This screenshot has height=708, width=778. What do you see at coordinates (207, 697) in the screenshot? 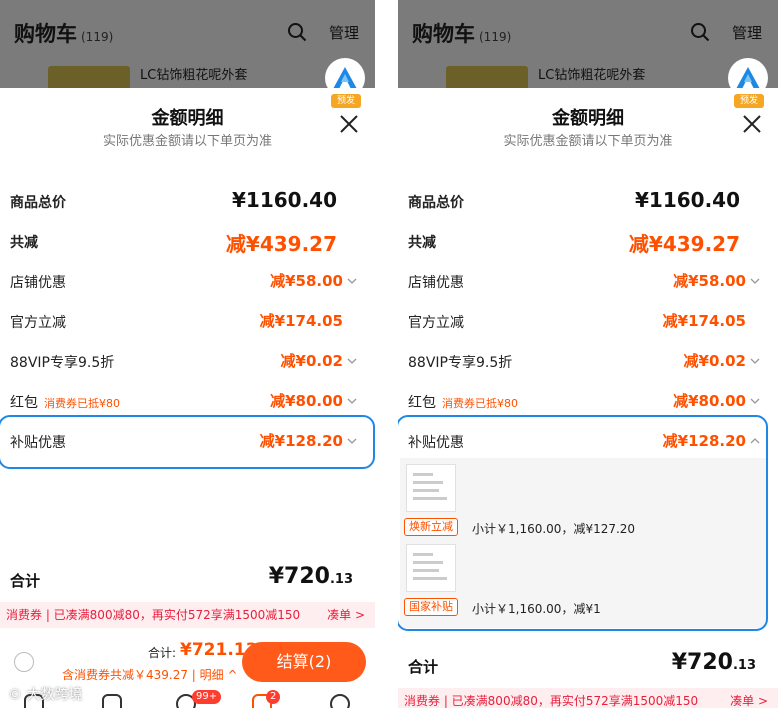
I see `message-badge: 99+` at bounding box center [207, 697].